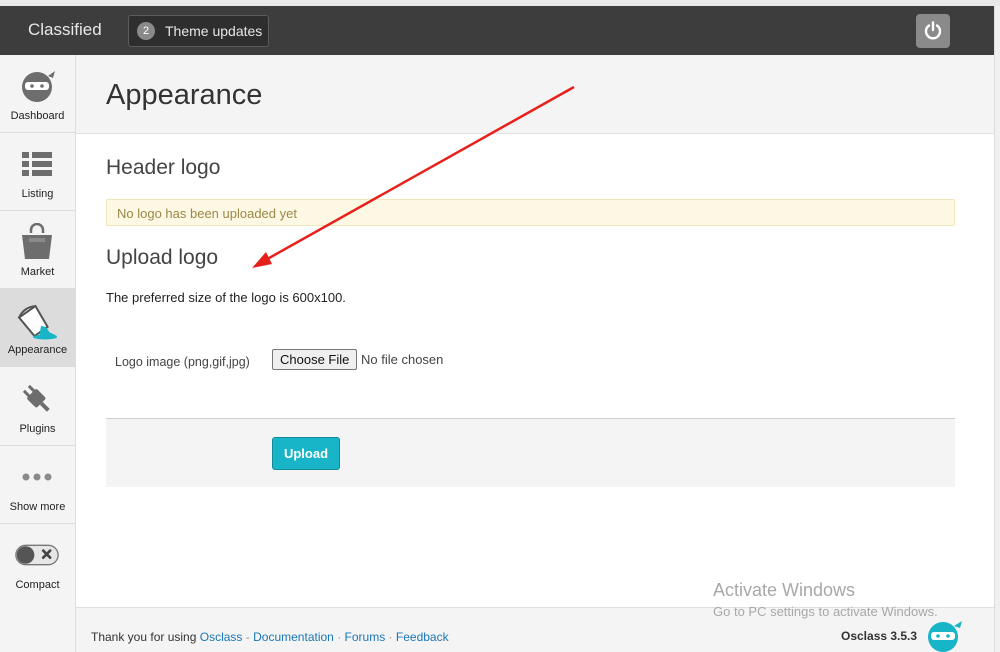 This screenshot has width=1000, height=652. I want to click on sidebar-item-label: Show more, so click(37, 507).